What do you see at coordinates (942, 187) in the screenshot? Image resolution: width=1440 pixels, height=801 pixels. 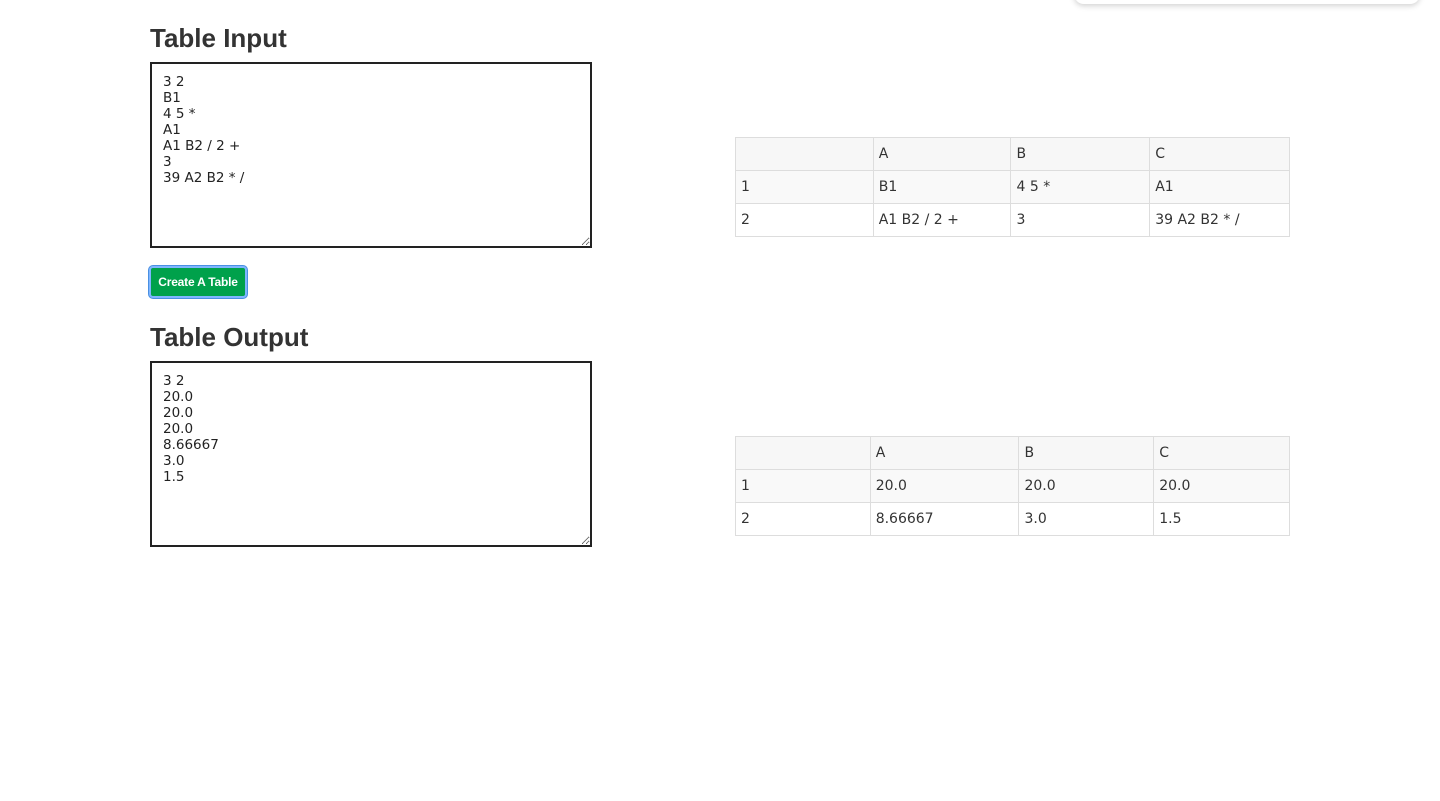 I see `table-cell: B1` at bounding box center [942, 187].